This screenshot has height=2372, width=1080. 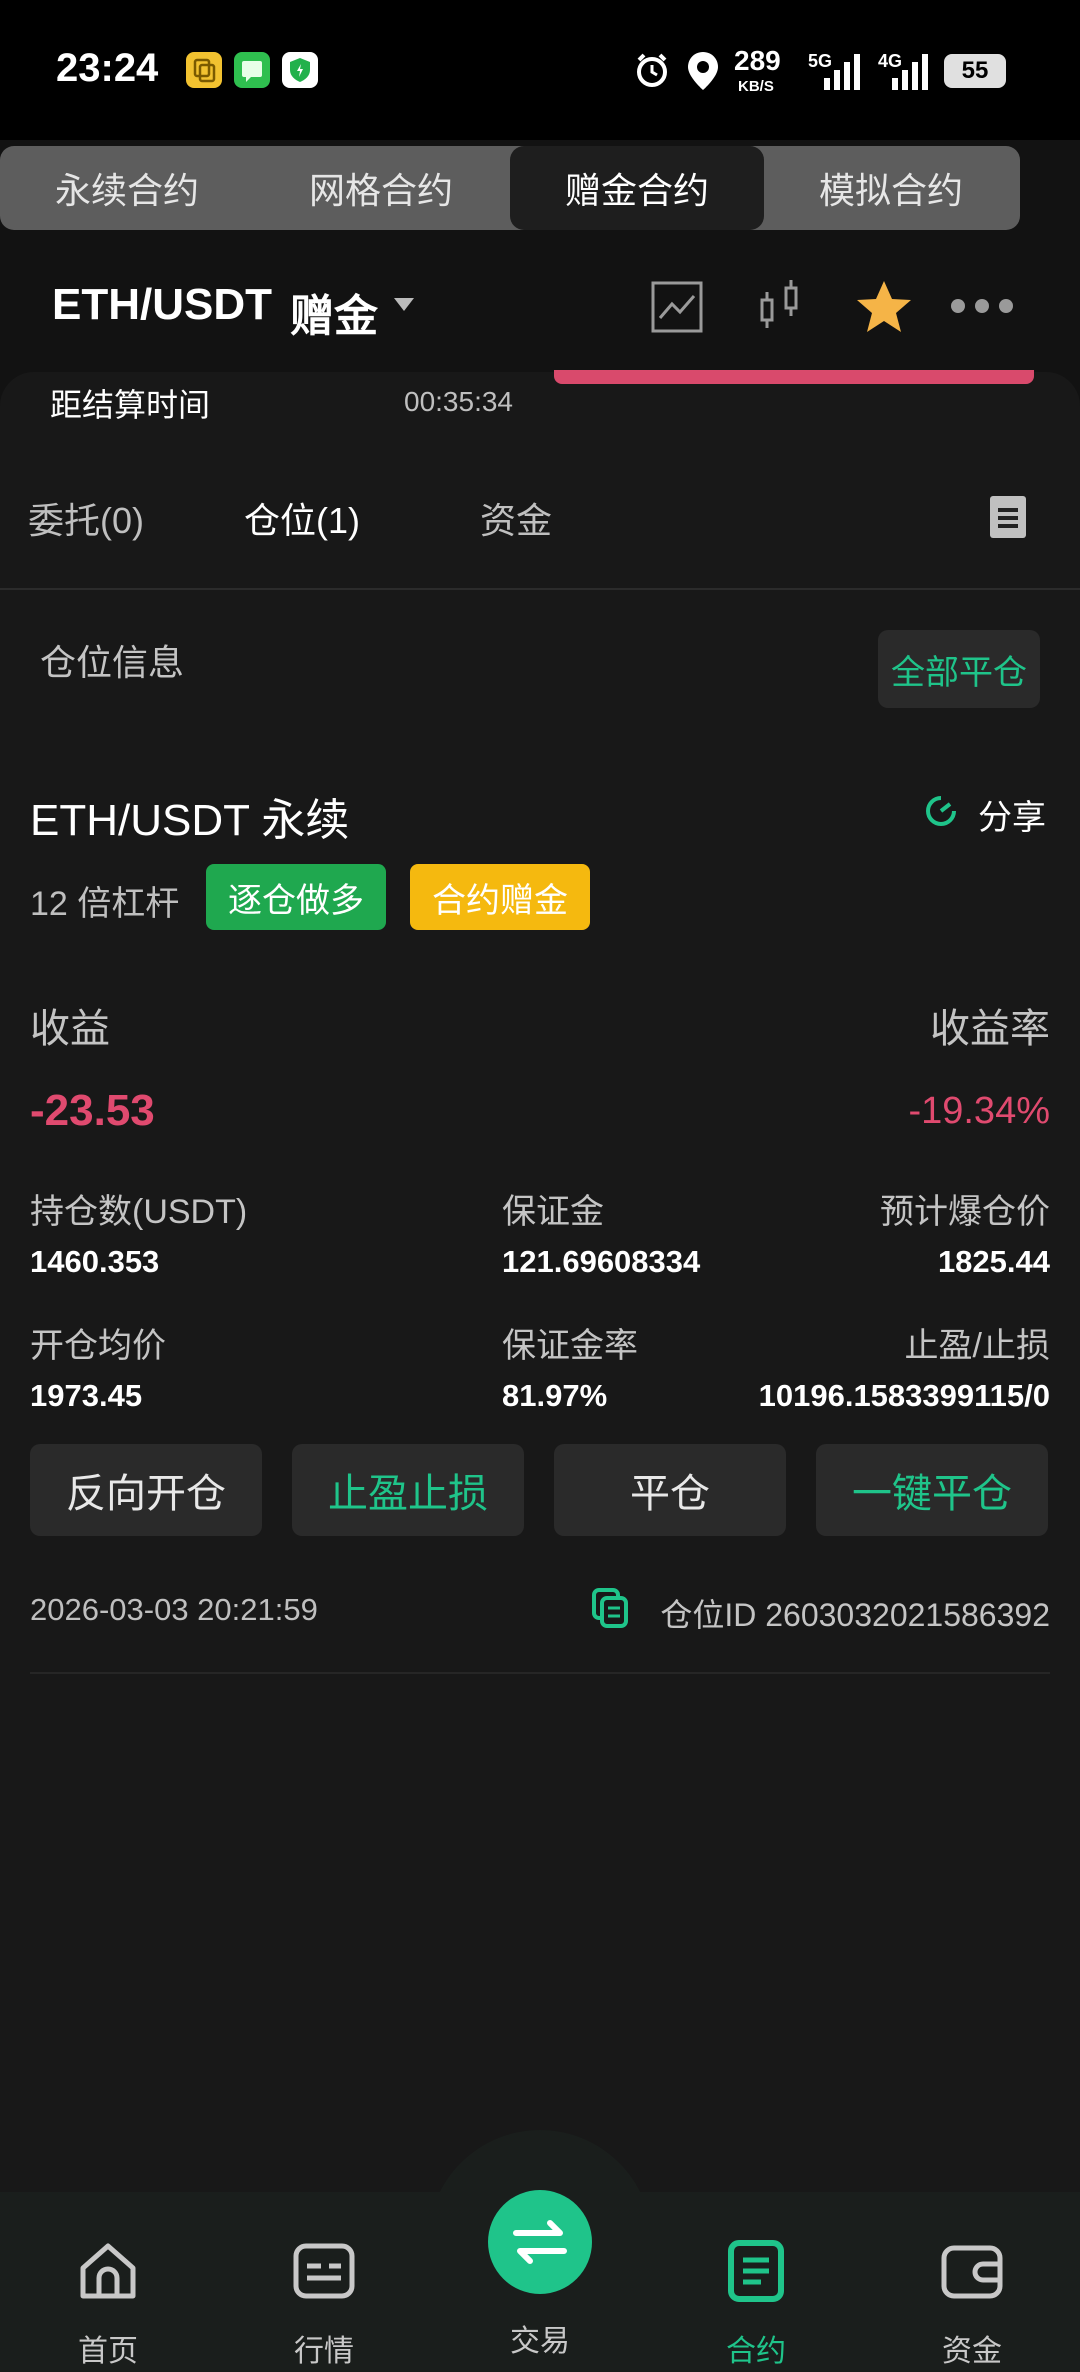 I want to click on countdown-progress-bar, so click(x=794, y=377).